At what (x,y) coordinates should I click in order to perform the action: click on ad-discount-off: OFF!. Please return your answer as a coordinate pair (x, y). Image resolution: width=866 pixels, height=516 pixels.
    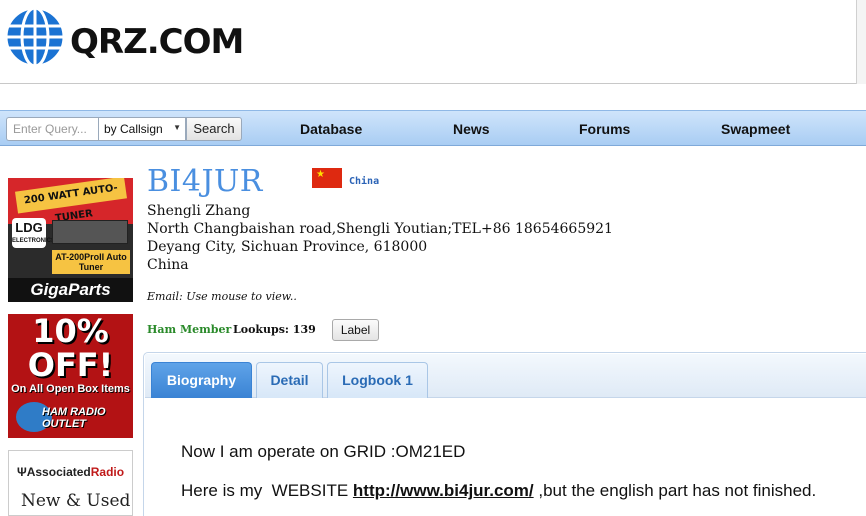
    Looking at the image, I should click on (70, 365).